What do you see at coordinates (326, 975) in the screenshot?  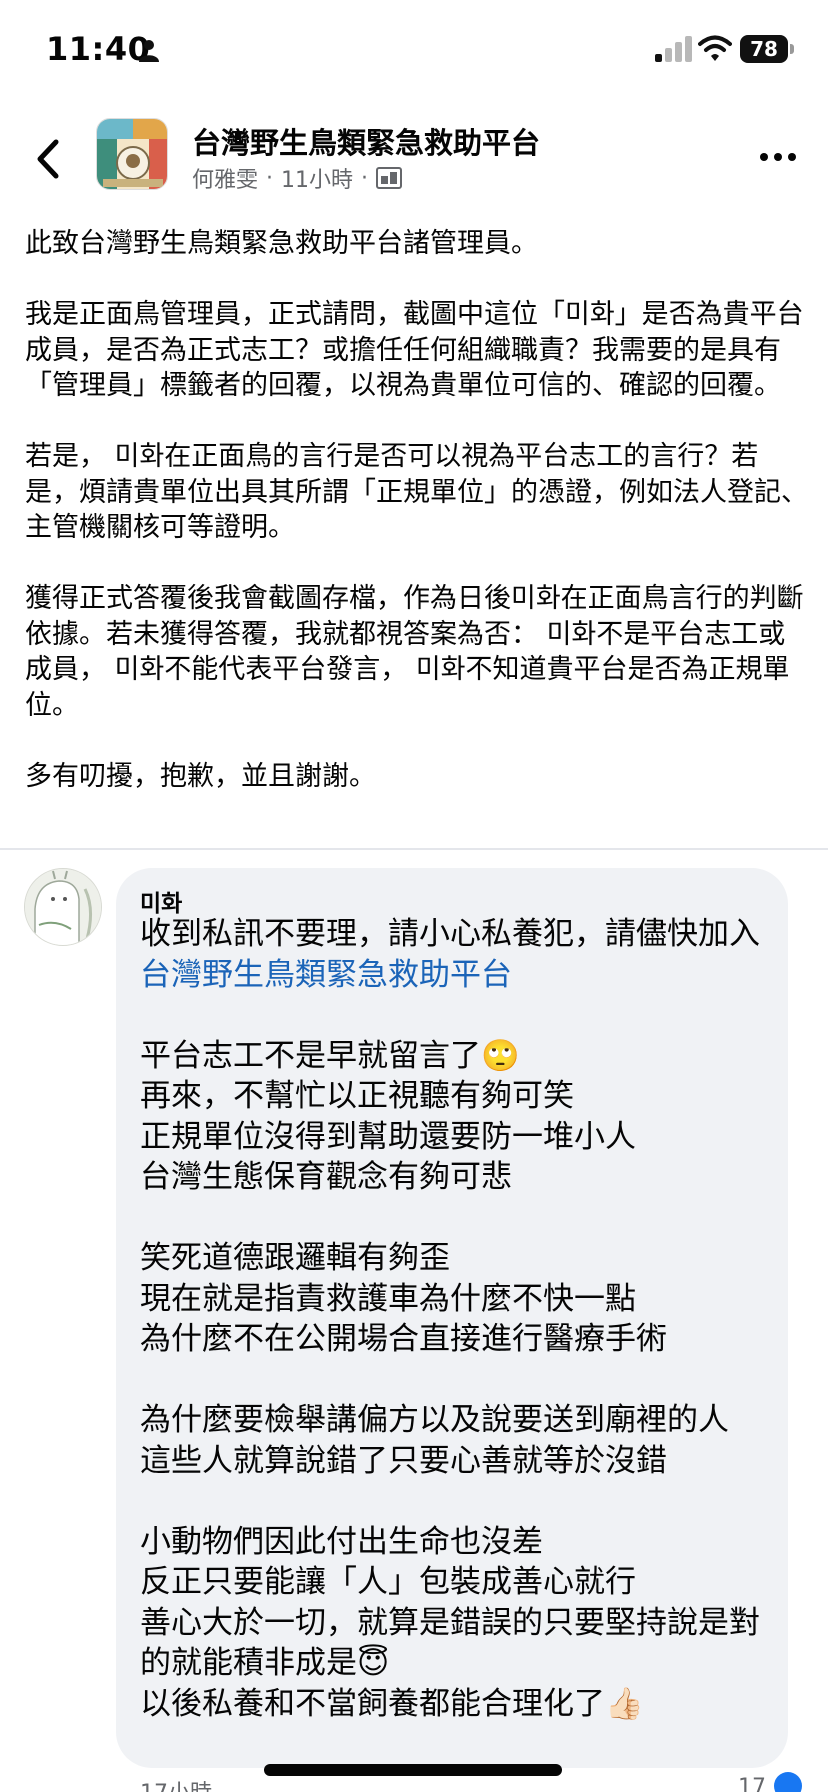 I see `group-link: 台灣野生鳥類緊急救助平台` at bounding box center [326, 975].